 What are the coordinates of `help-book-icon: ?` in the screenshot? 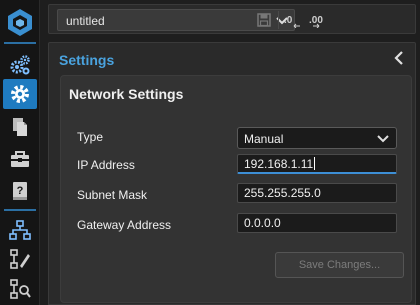 It's located at (20, 191).